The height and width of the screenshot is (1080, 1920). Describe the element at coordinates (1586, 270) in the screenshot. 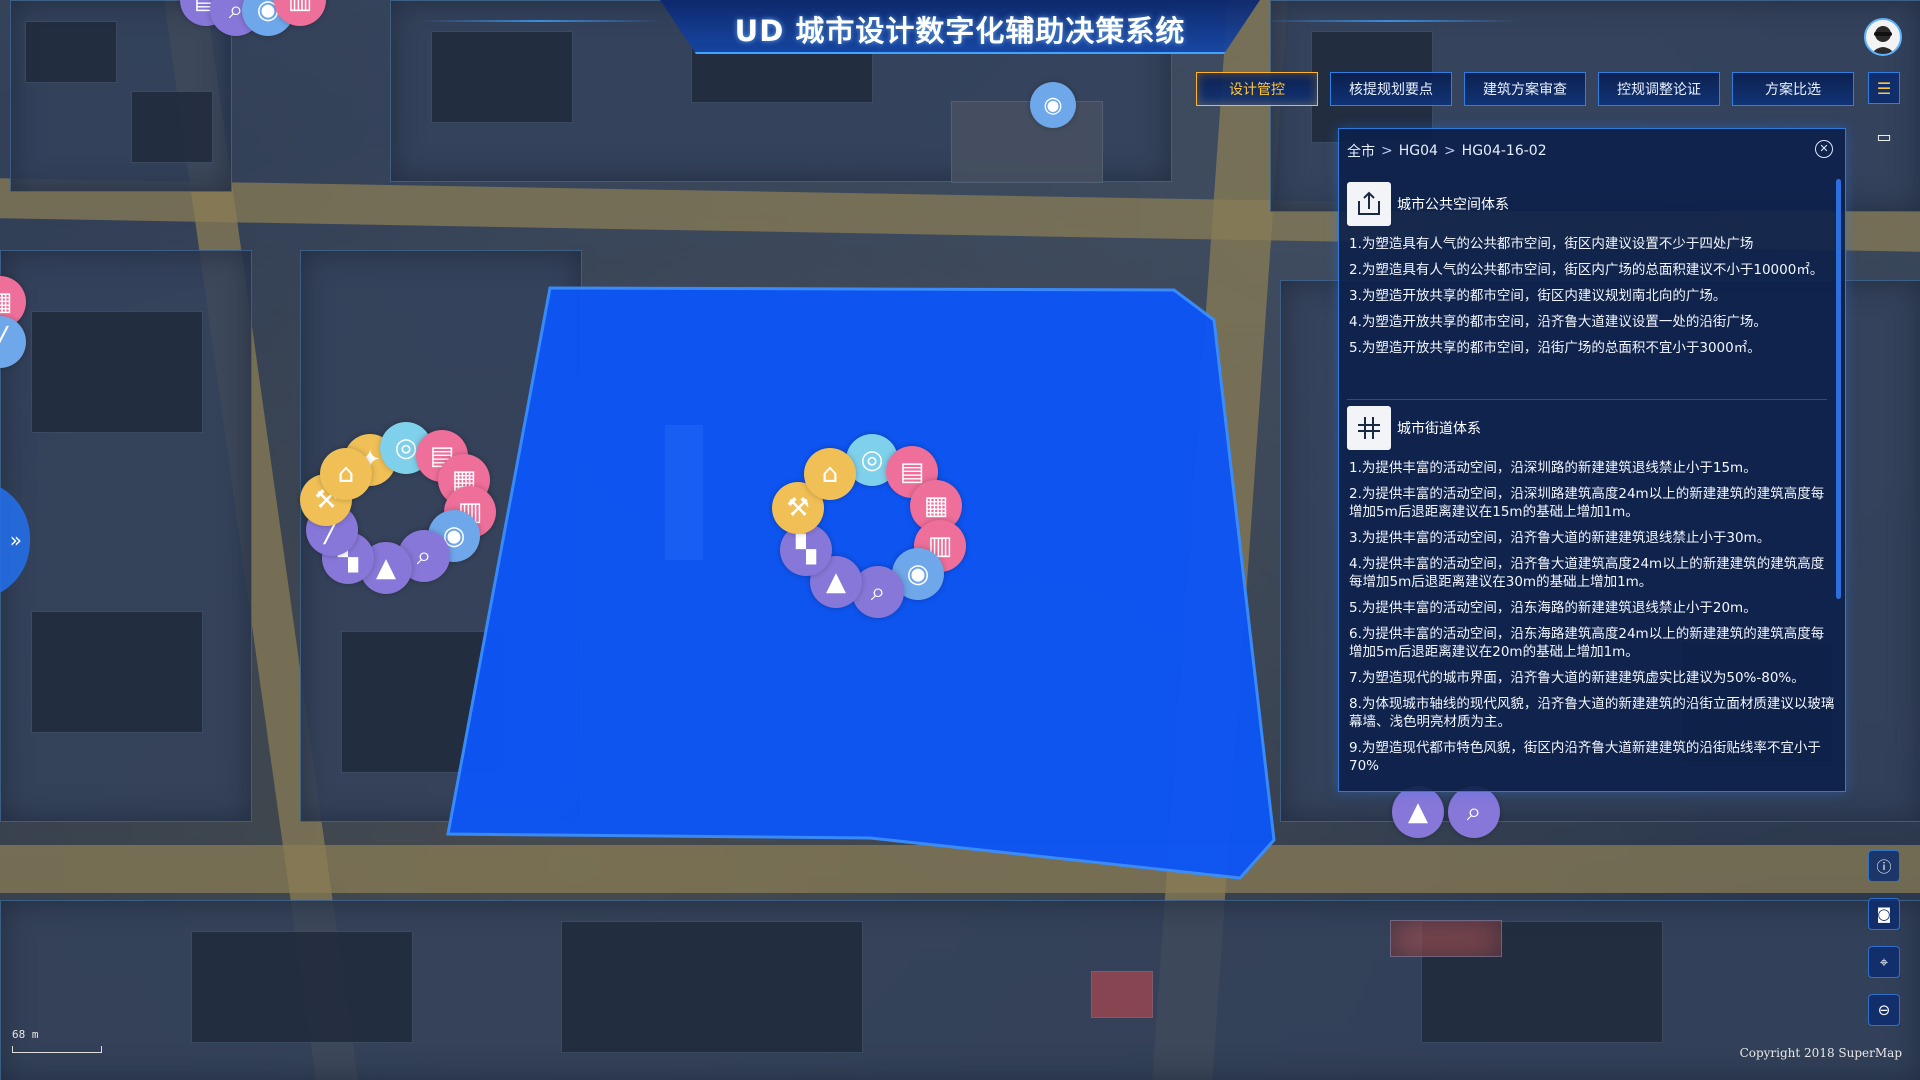

I see `list-item: 2.为塑造具有人气的公共都市空间，街区内广场的总面积建议不小于10000㎡。` at that location.